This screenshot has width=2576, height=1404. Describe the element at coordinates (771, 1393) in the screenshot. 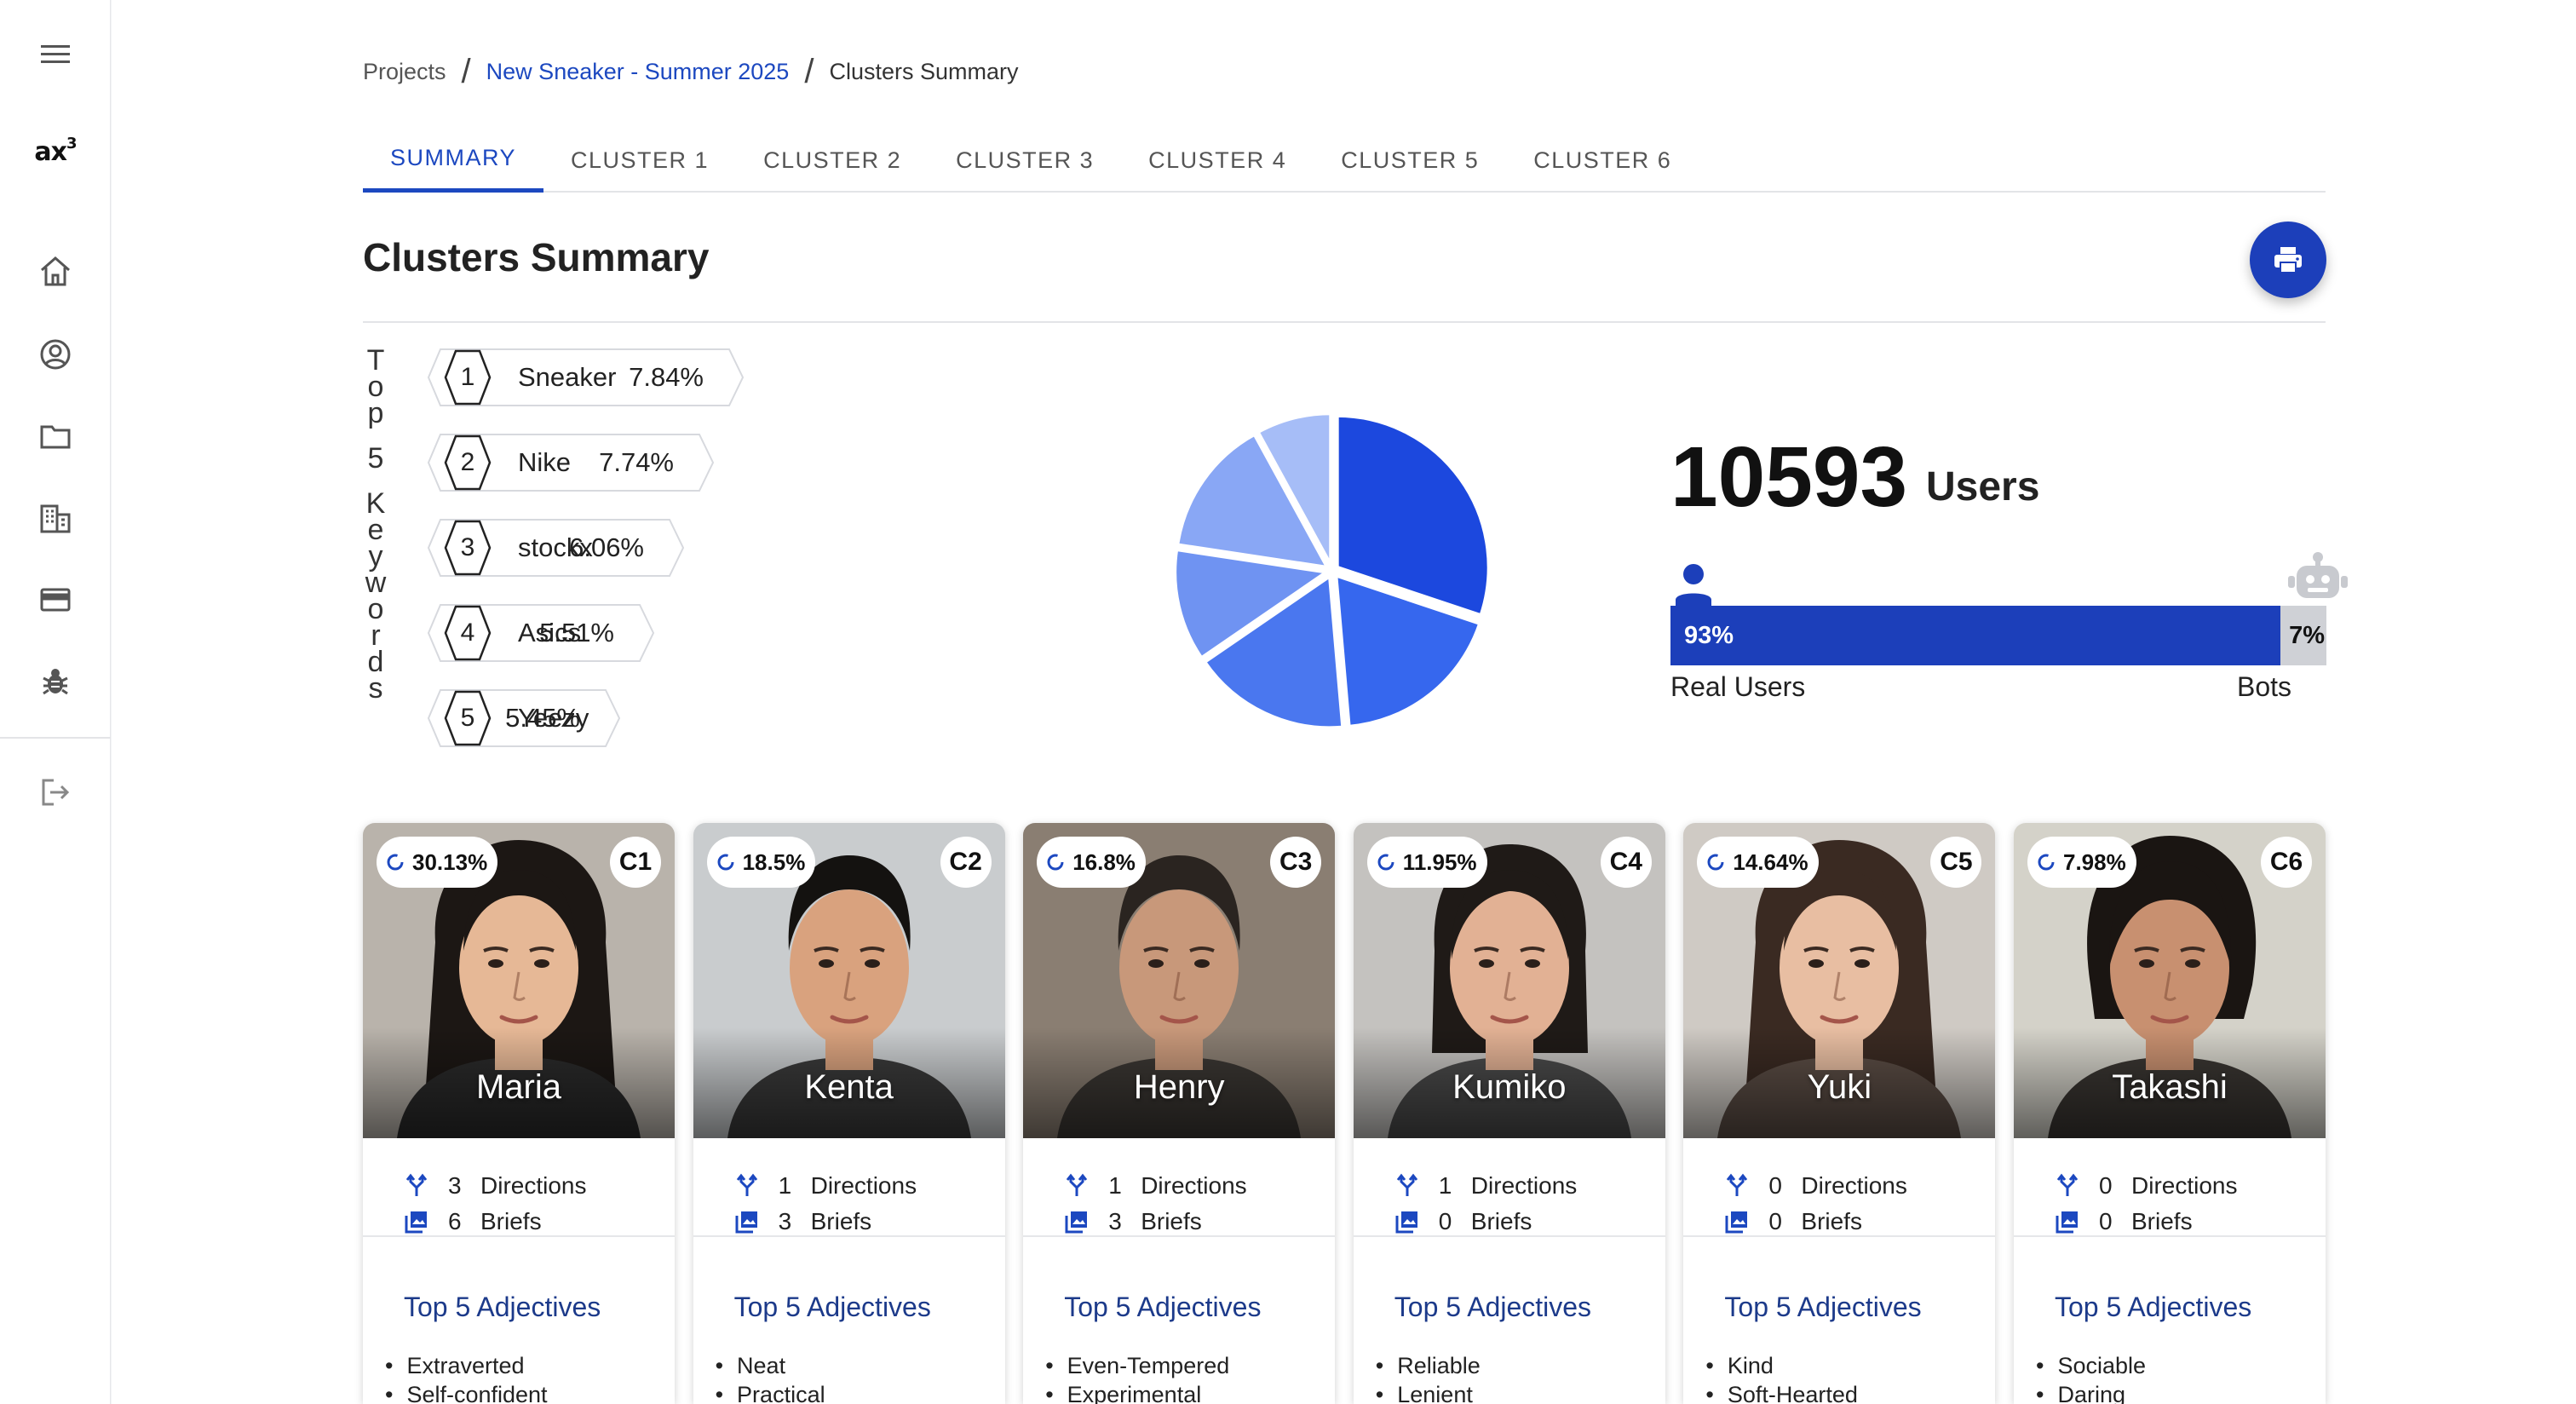

I see `adjective-item: Practical` at that location.